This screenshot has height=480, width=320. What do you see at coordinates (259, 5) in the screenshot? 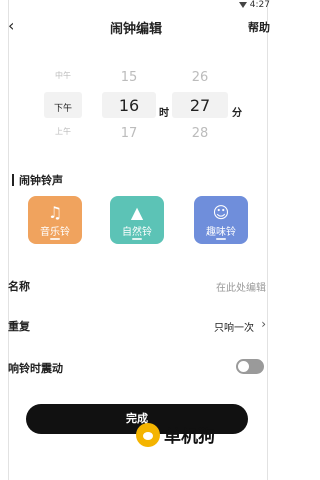
I see `status-time: 4:27` at bounding box center [259, 5].